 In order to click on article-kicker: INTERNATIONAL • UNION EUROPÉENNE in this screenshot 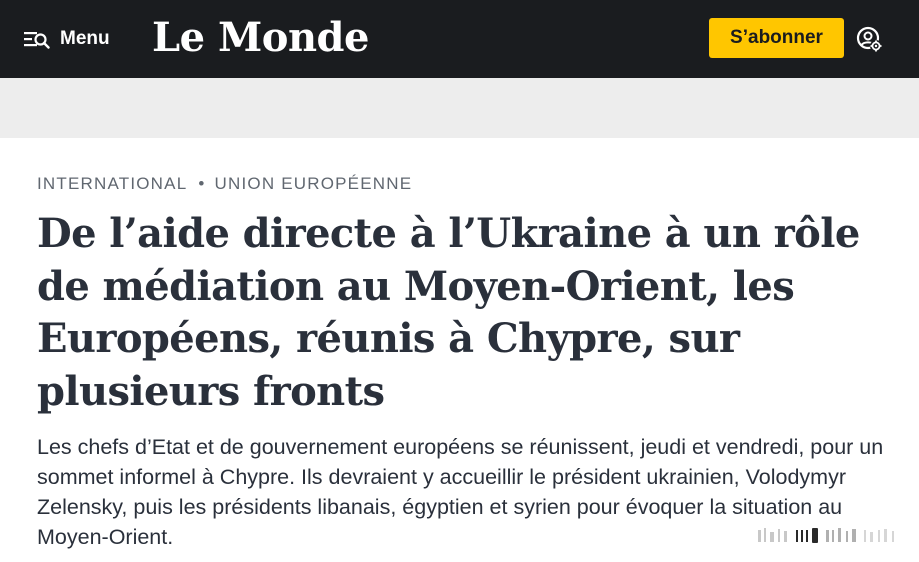, I will do `click(224, 184)`.